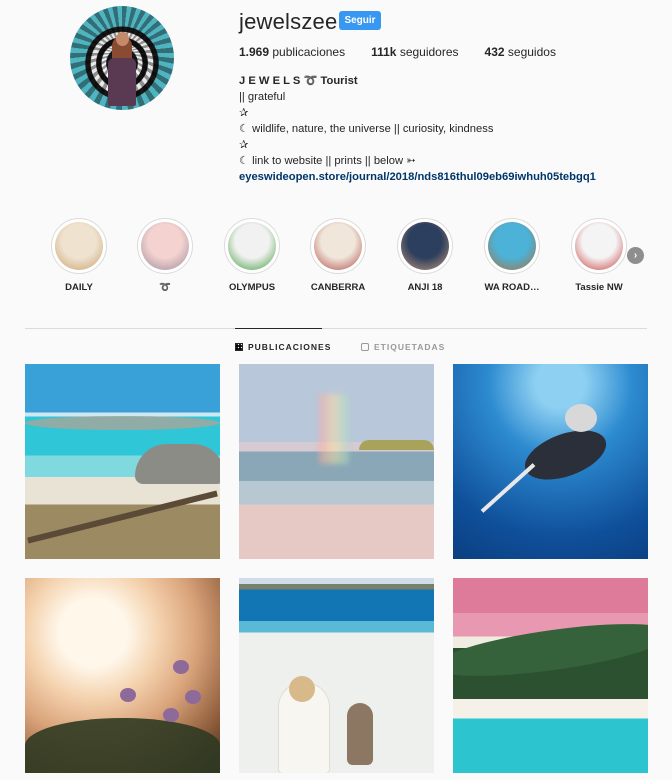  What do you see at coordinates (336, 328) in the screenshot?
I see `tab-divider` at bounding box center [336, 328].